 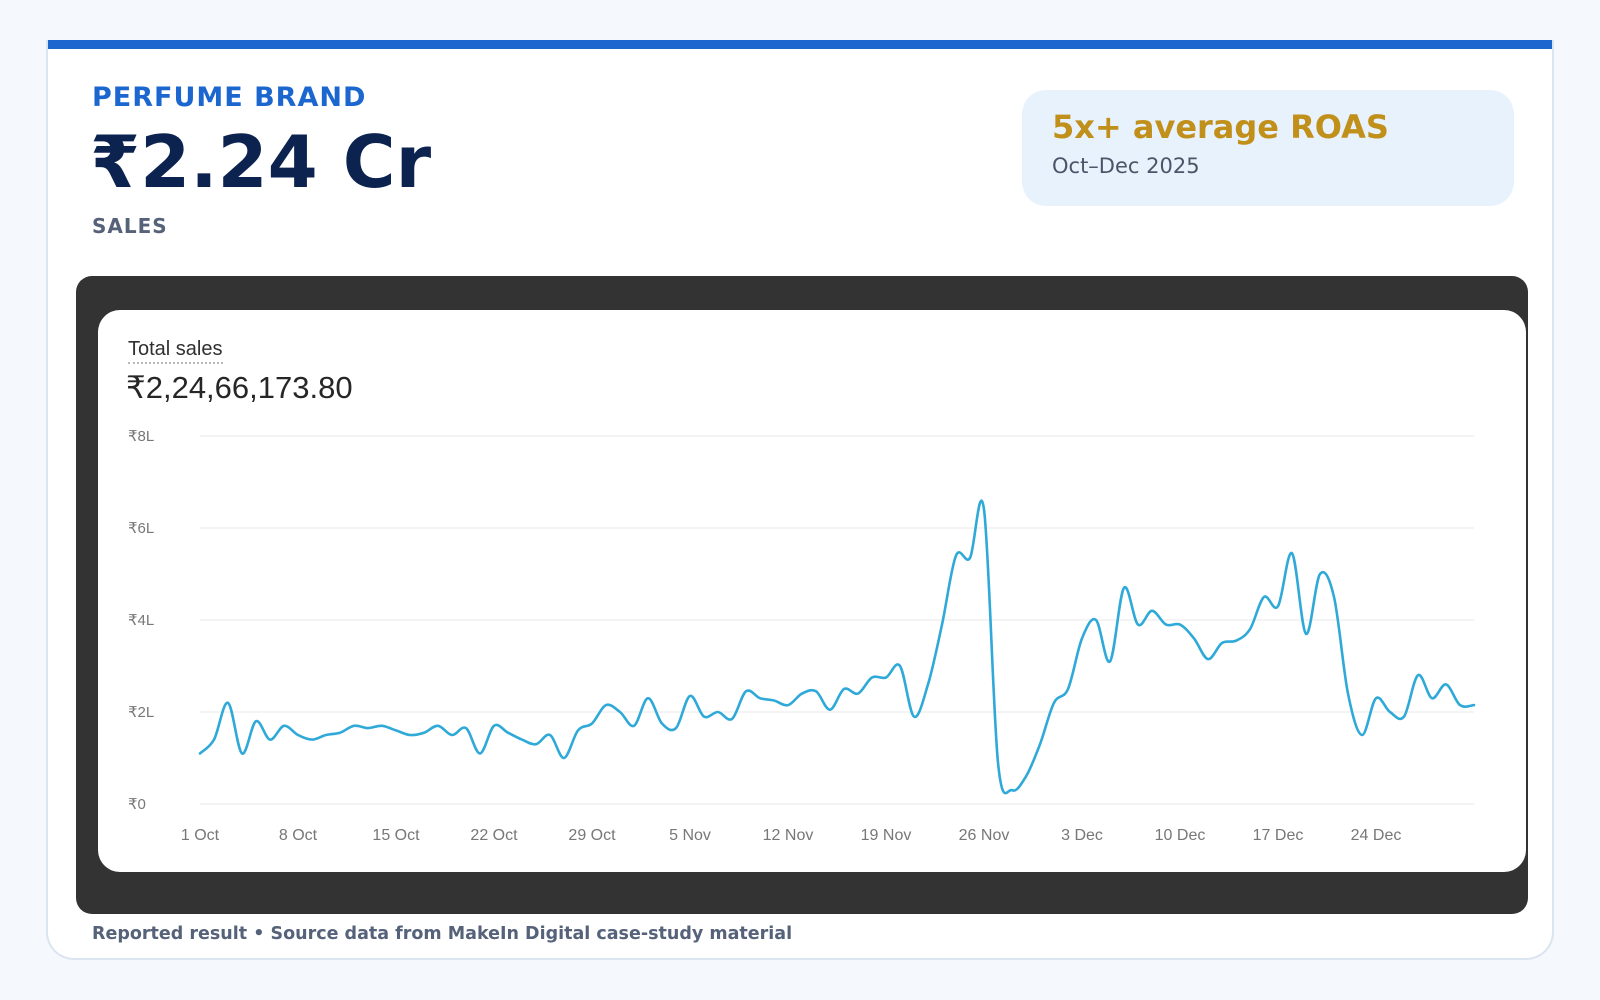 What do you see at coordinates (298, 835) in the screenshot?
I see `x-tick-label: 8 Oct` at bounding box center [298, 835].